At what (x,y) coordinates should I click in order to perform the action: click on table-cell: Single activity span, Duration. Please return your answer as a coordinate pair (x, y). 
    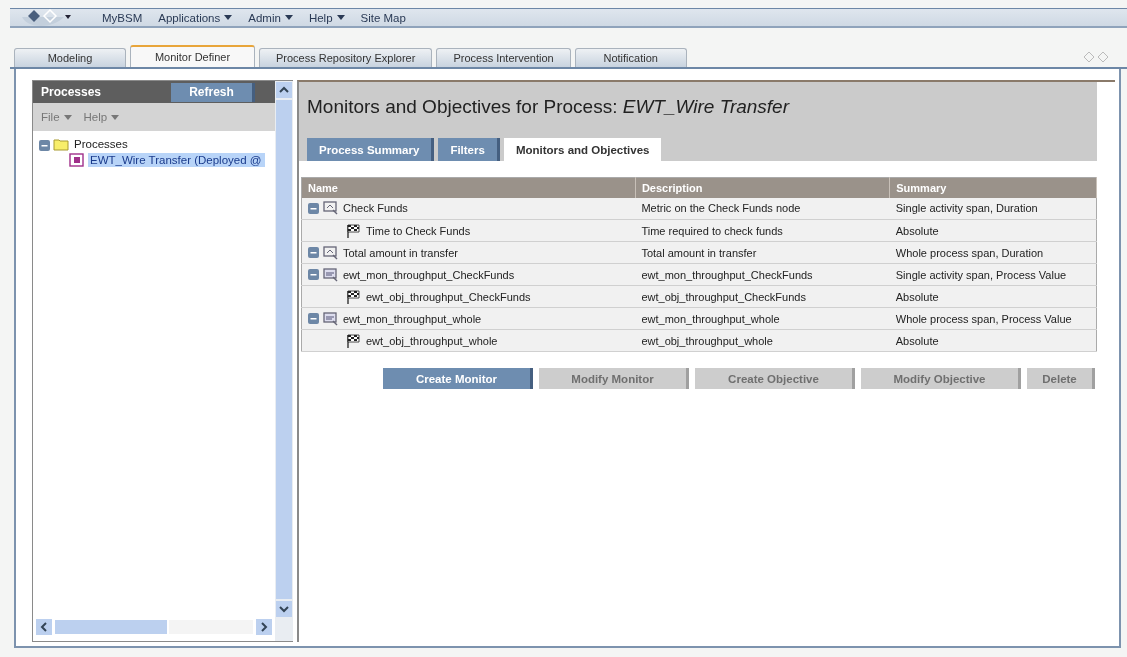
    Looking at the image, I should click on (993, 208).